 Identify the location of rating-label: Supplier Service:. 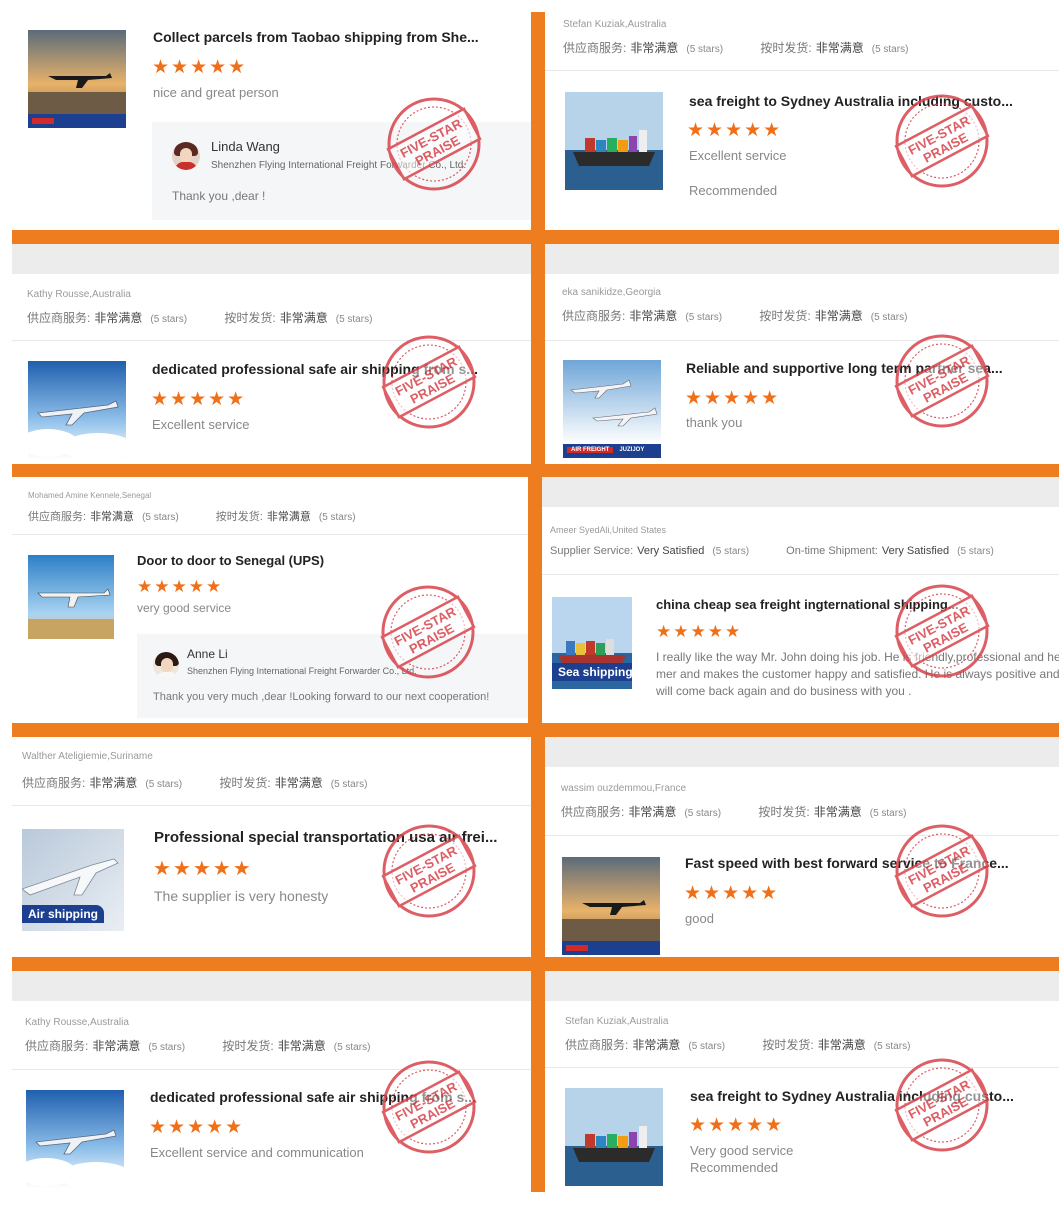
(592, 551).